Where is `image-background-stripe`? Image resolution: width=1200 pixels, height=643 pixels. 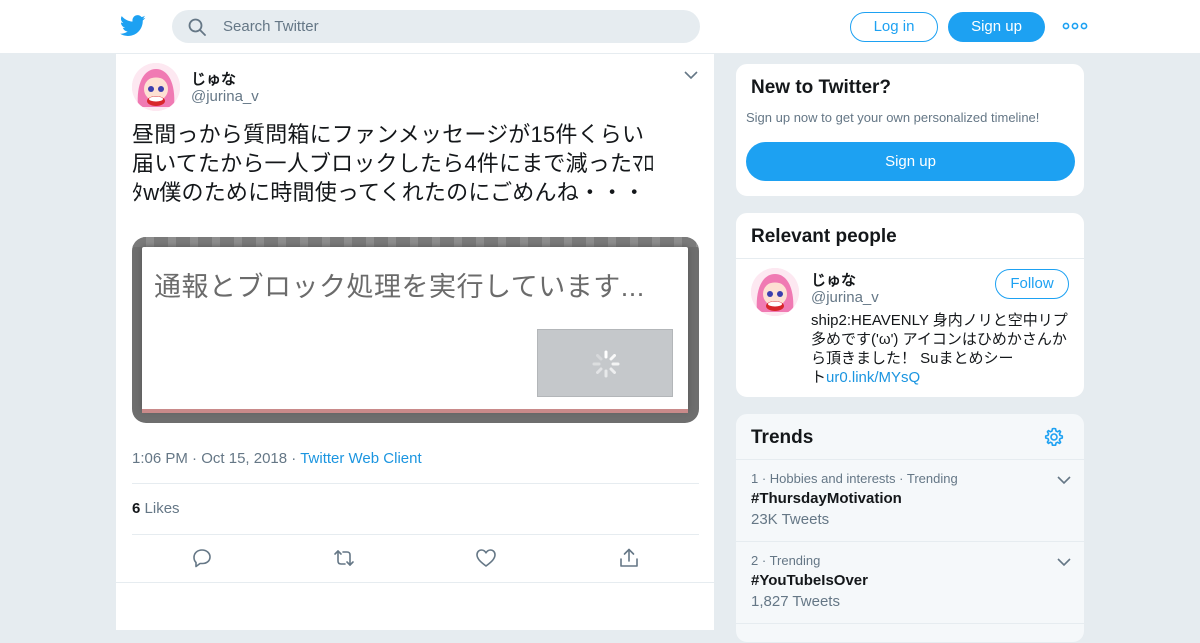 image-background-stripe is located at coordinates (415, 242).